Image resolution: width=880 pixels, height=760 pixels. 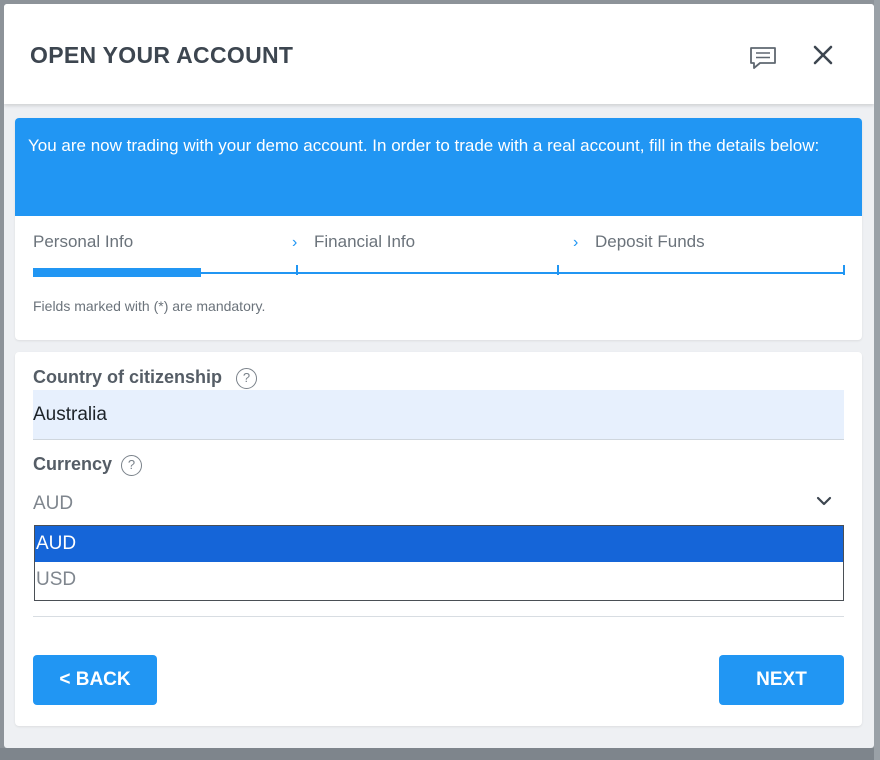 I want to click on currency-select: AUD, so click(x=438, y=504).